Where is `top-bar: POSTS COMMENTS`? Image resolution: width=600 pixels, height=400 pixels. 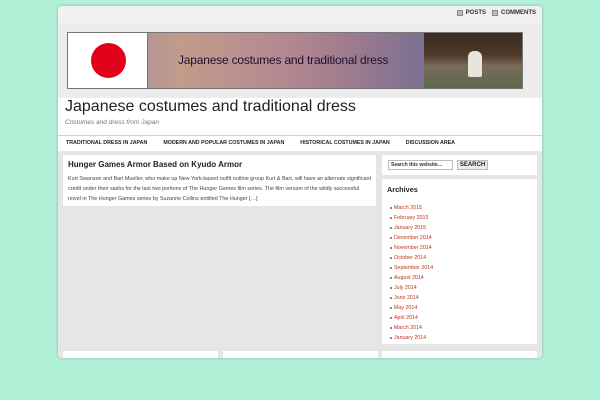 top-bar: POSTS COMMENTS is located at coordinates (300, 15).